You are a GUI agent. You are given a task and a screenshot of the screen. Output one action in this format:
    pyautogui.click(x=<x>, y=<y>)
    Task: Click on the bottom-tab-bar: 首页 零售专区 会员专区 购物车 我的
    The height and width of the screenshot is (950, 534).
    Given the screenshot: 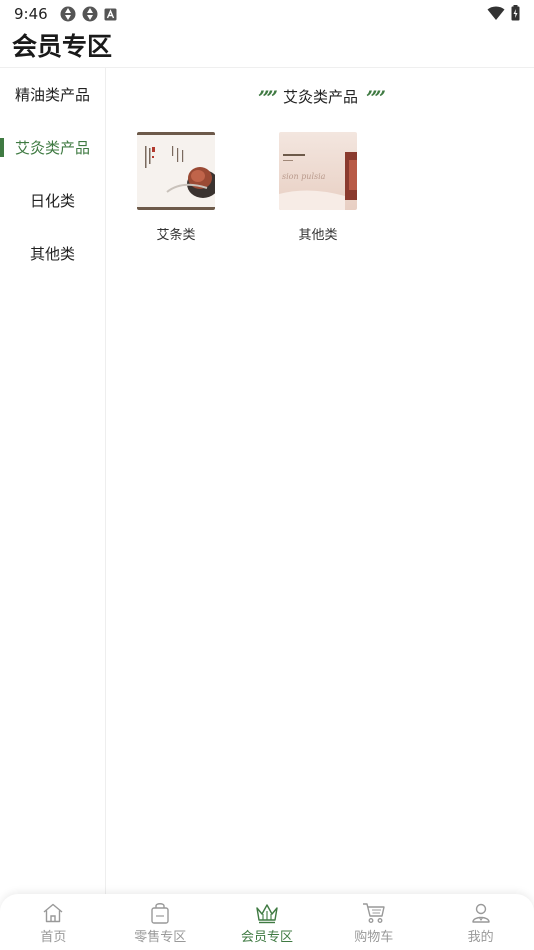 What is the action you would take?
    pyautogui.click(x=267, y=922)
    